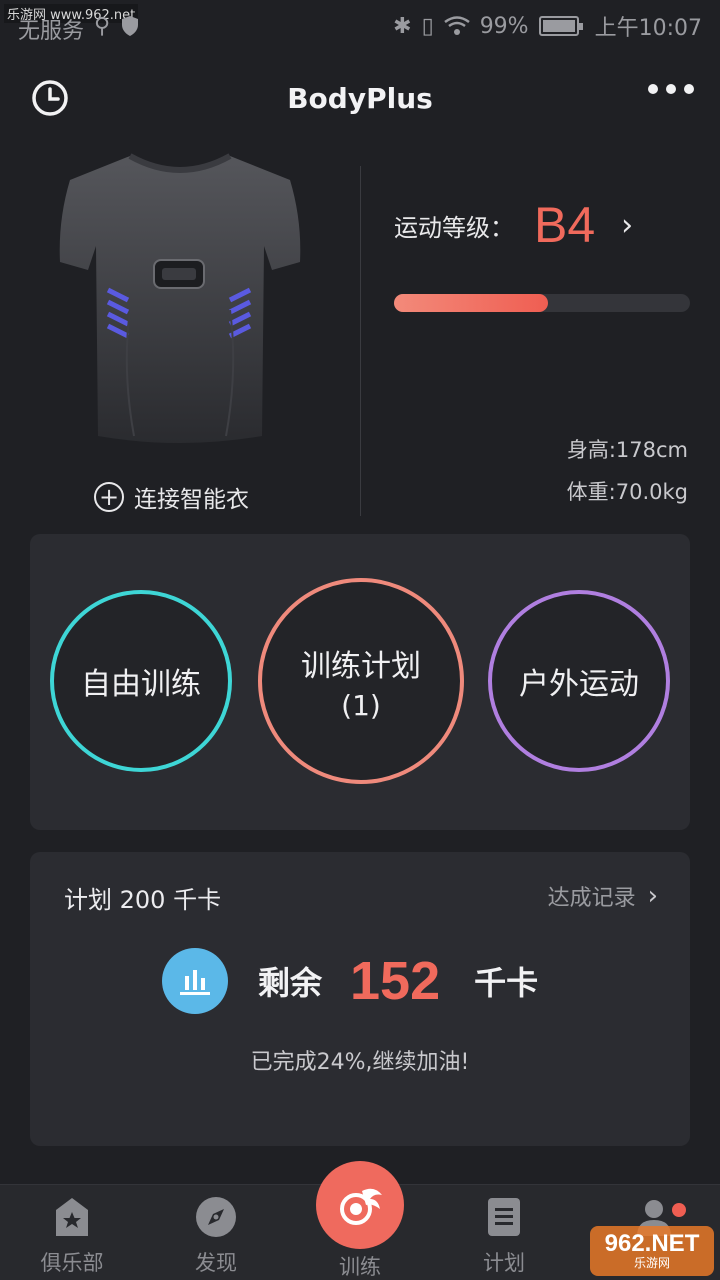  I want to click on training-plan-button: 训练计划 (1), so click(361, 681).